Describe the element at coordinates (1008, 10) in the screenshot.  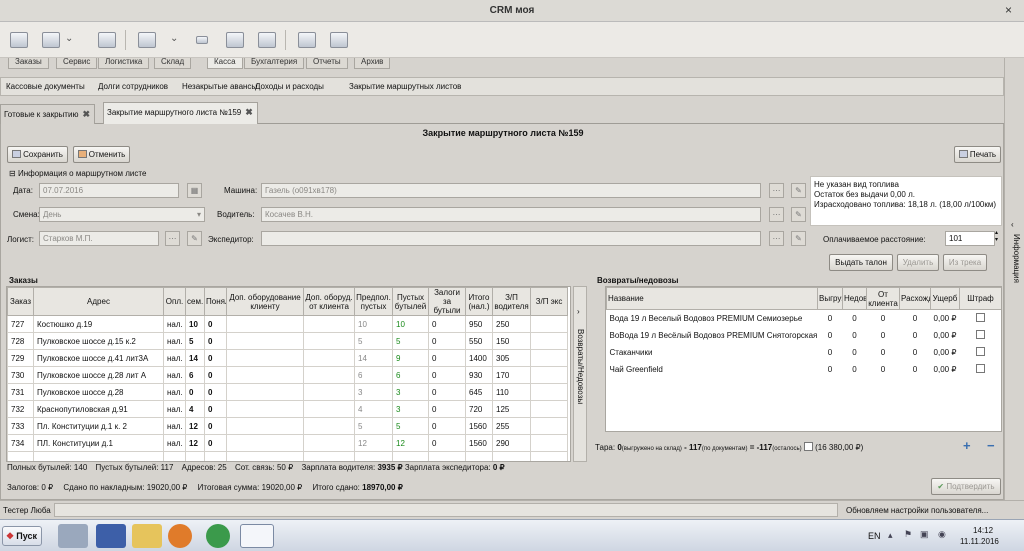
I see `close-window-button: ×` at that location.